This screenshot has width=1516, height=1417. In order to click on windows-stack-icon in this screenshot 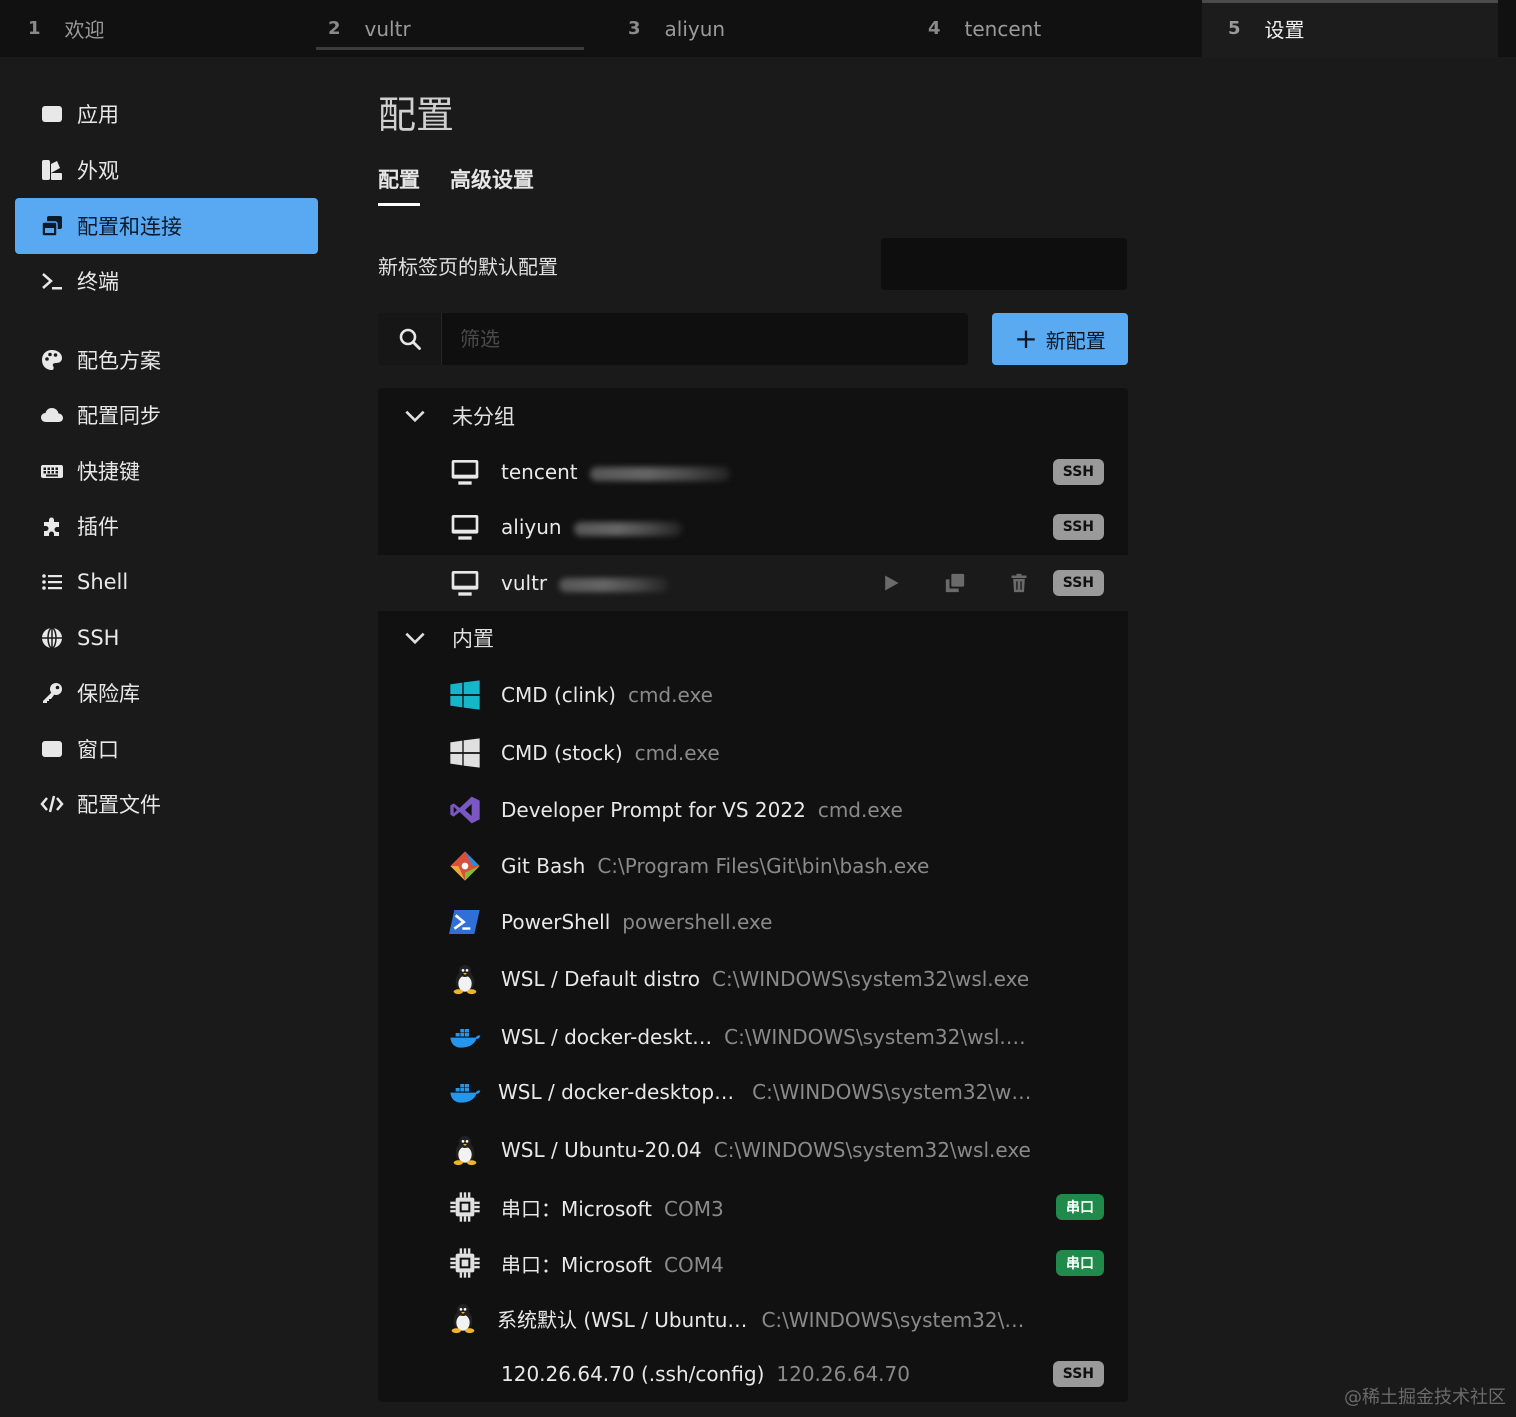, I will do `click(52, 226)`.